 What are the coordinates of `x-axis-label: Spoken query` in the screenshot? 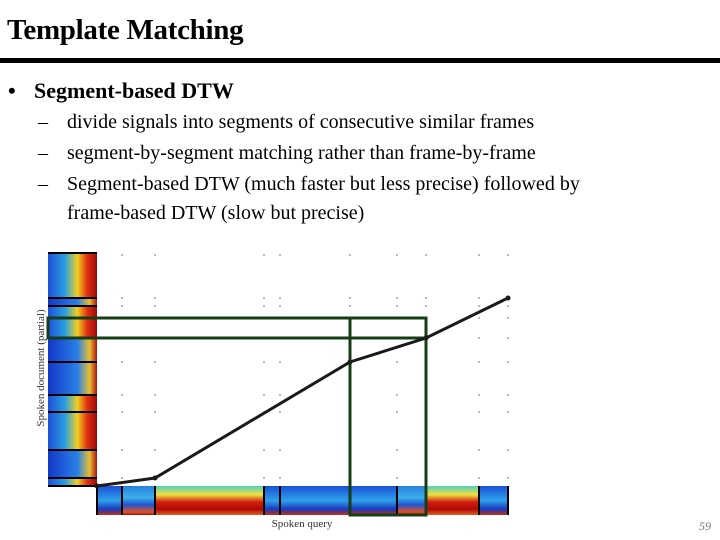 It's located at (302, 524).